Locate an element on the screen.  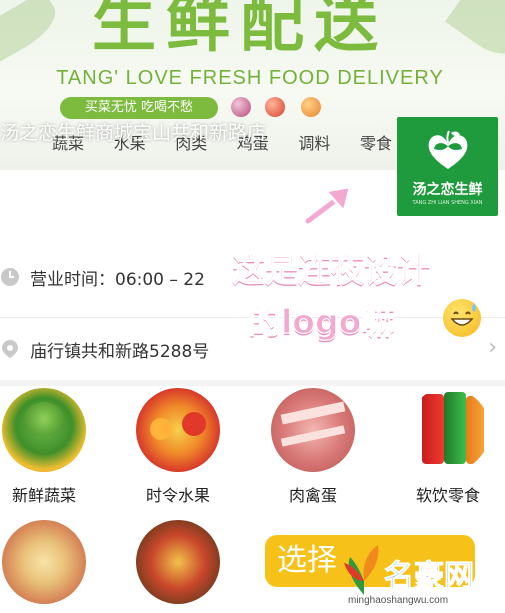
vegetables-icon is located at coordinates (44, 430).